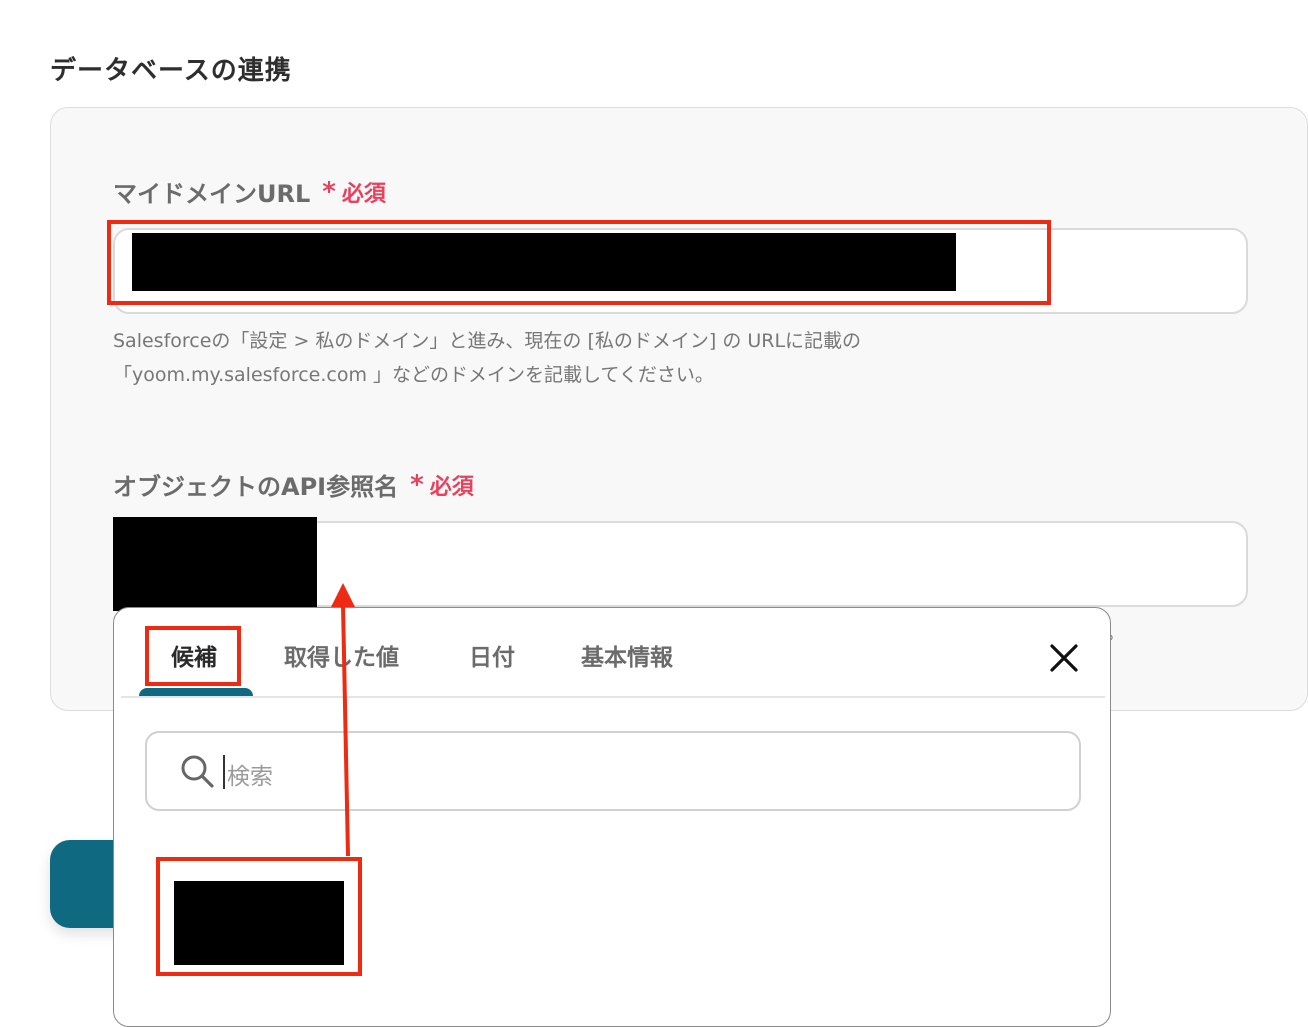 The image size is (1308, 1027). I want to click on close-icon, so click(1064, 658).